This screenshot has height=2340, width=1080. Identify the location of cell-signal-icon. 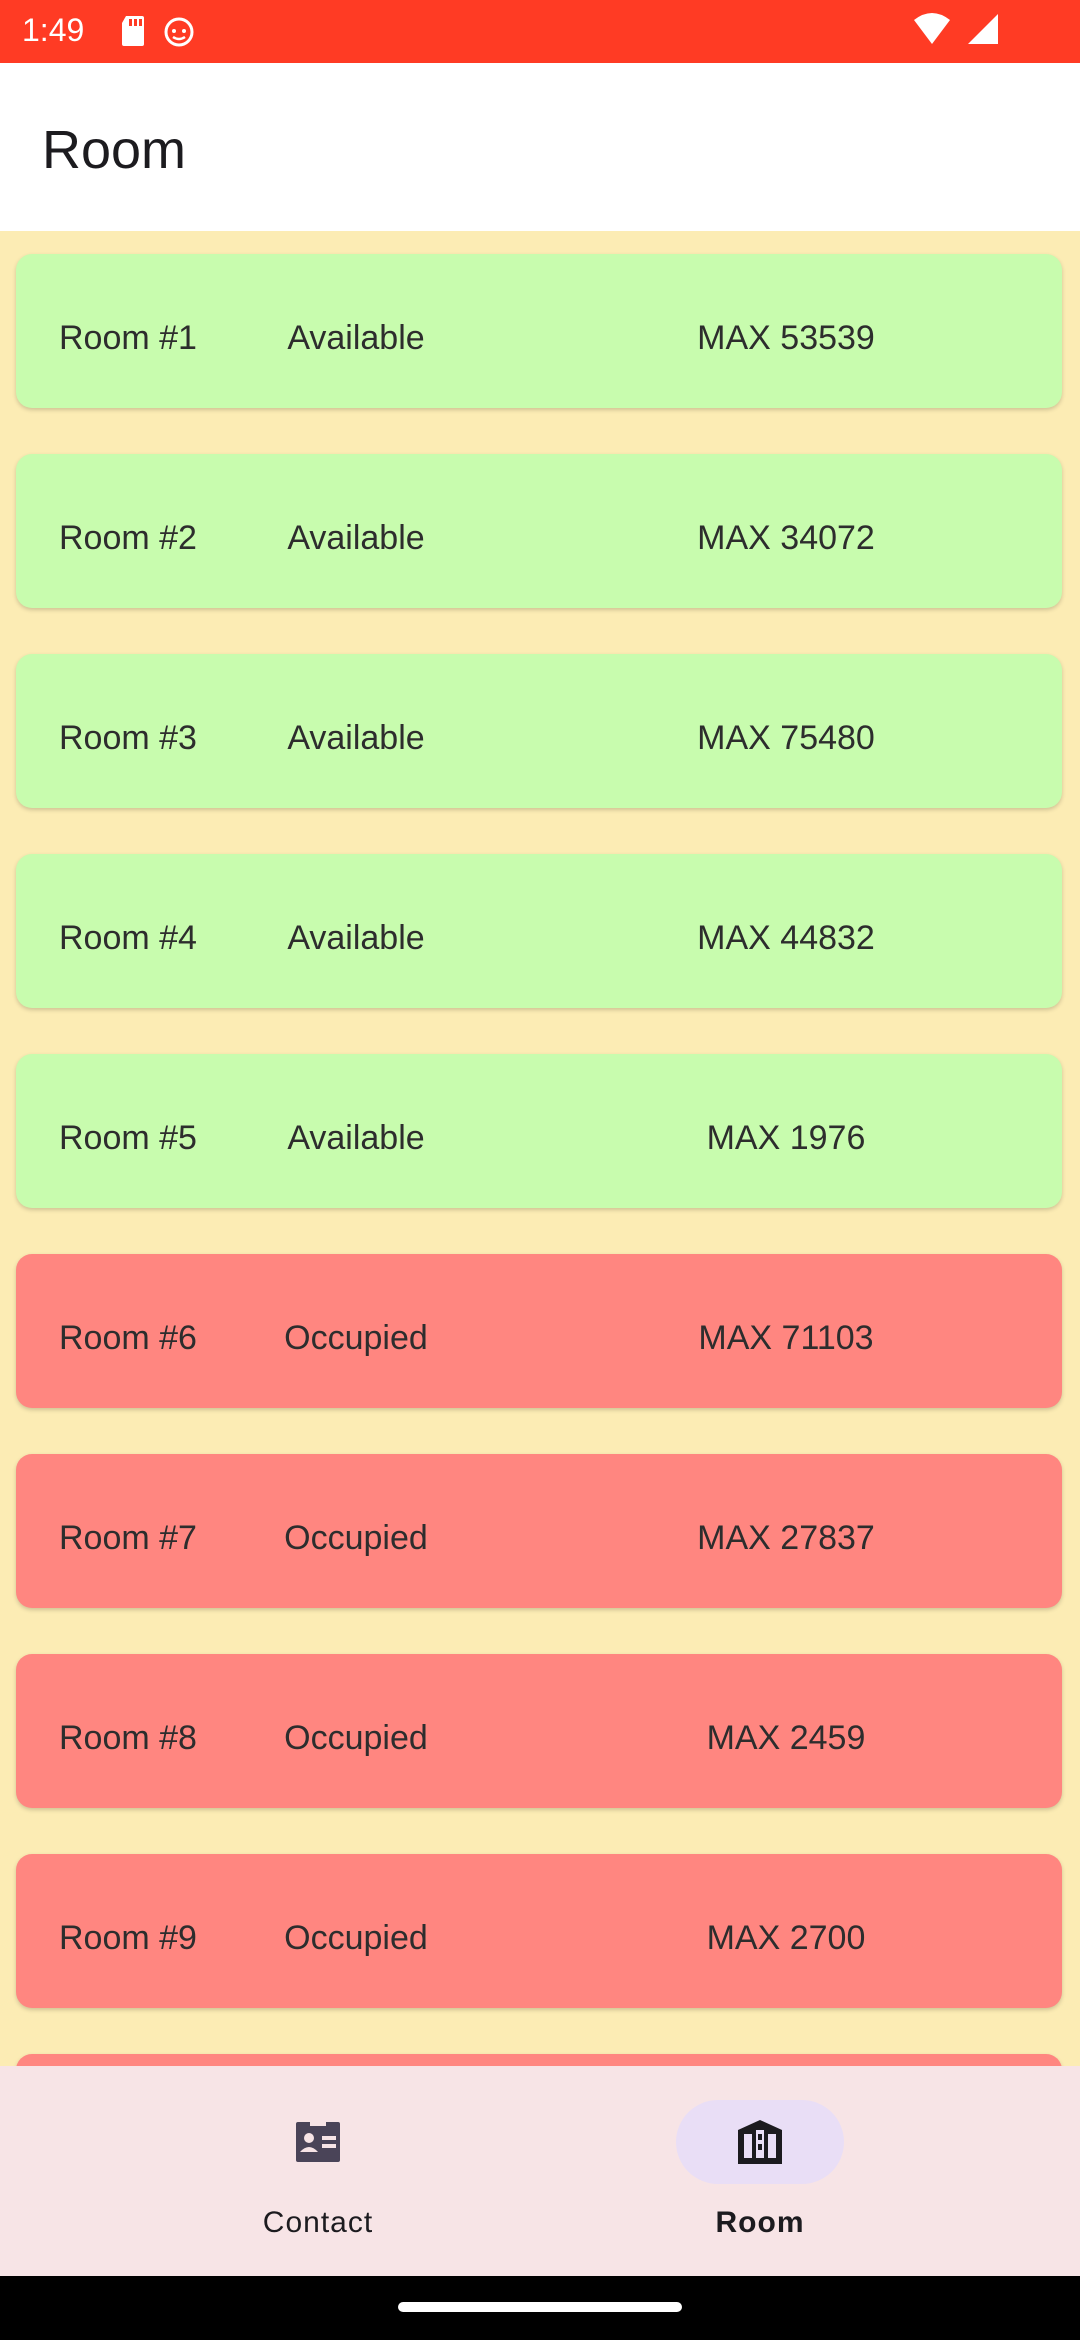
(983, 29).